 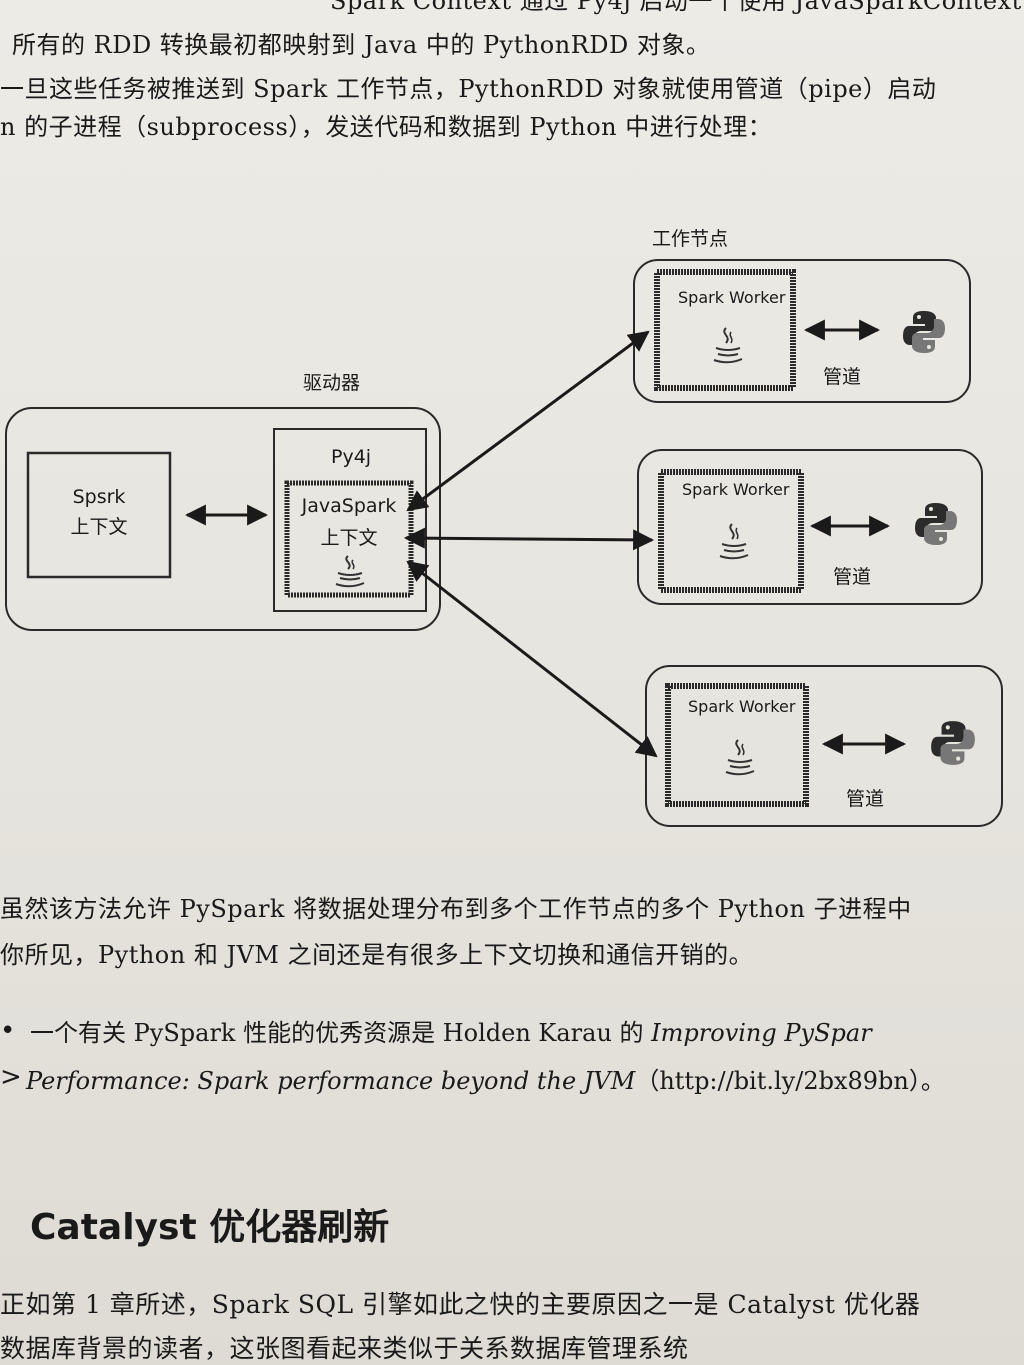 I want to click on spark-context-label: Spsrk 上下文, so click(x=99, y=512).